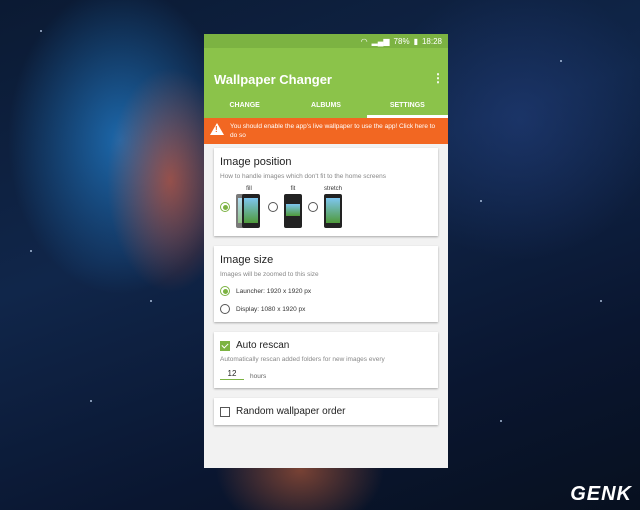 The image size is (640, 510). What do you see at coordinates (225, 291) in the screenshot?
I see `radio-launcher` at bounding box center [225, 291].